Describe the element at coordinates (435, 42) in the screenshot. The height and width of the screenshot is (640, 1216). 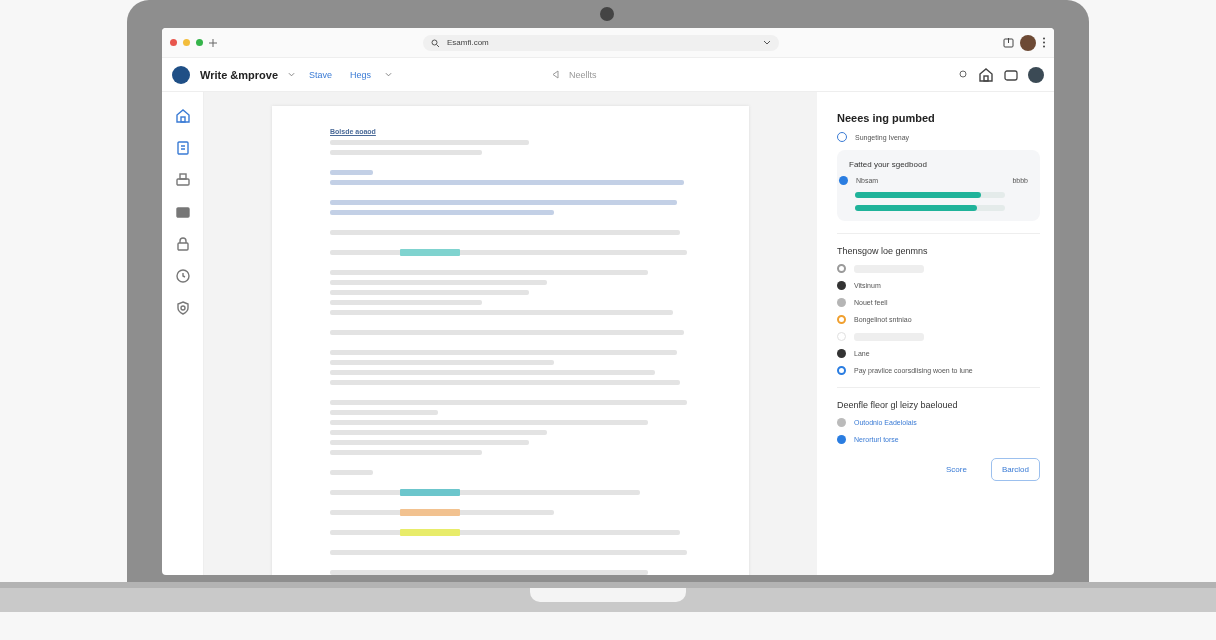
I see `search-icon` at that location.